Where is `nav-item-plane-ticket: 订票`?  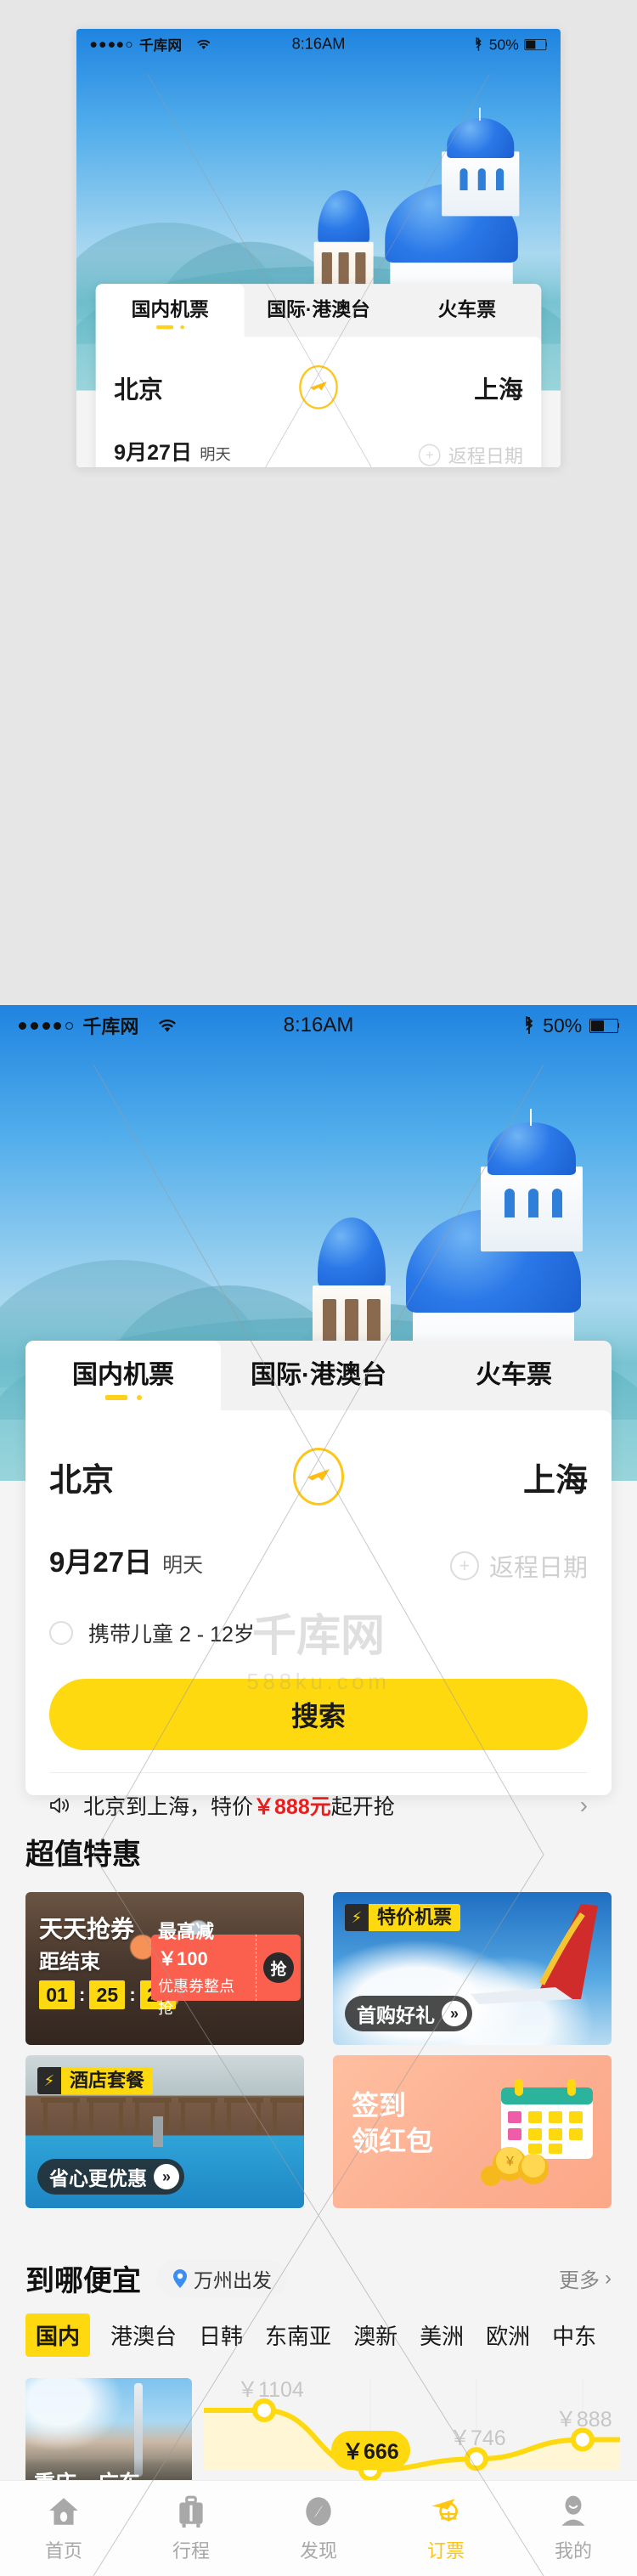
nav-item-plane-ticket: 订票 is located at coordinates (446, 2528).